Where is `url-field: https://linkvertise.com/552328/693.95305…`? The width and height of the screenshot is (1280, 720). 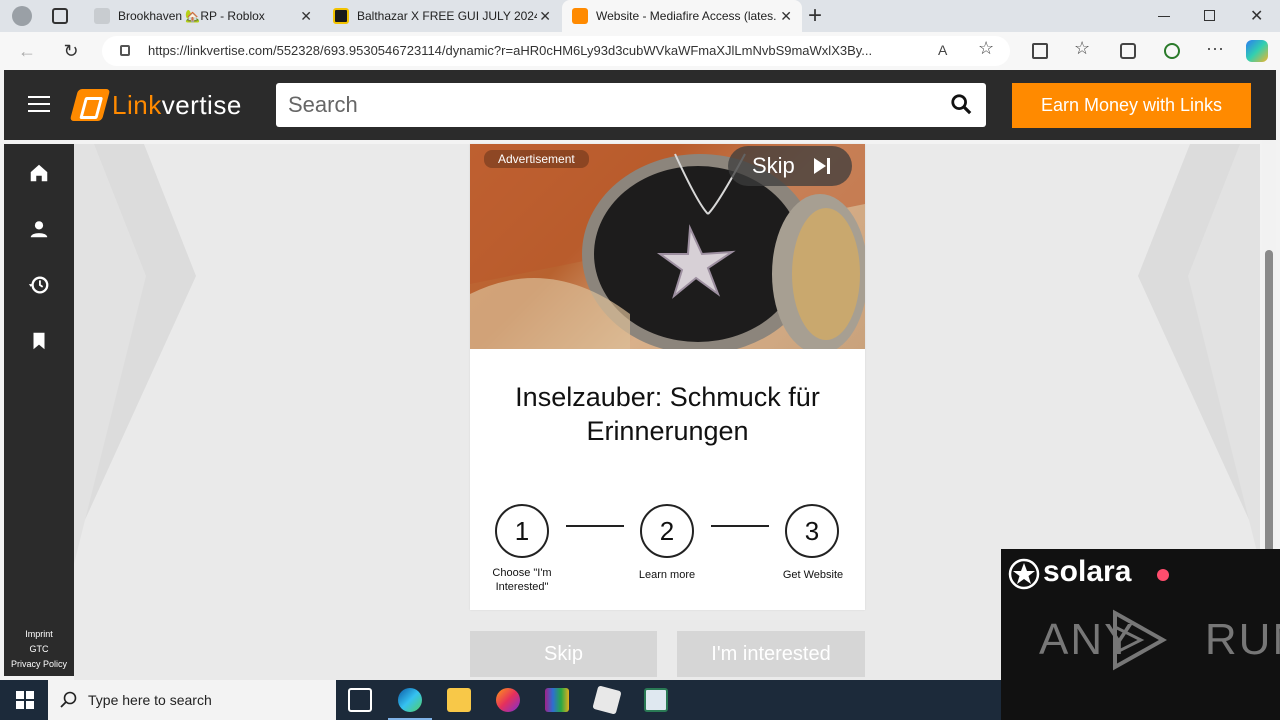 url-field: https://linkvertise.com/552328/693.95305… is located at coordinates (556, 51).